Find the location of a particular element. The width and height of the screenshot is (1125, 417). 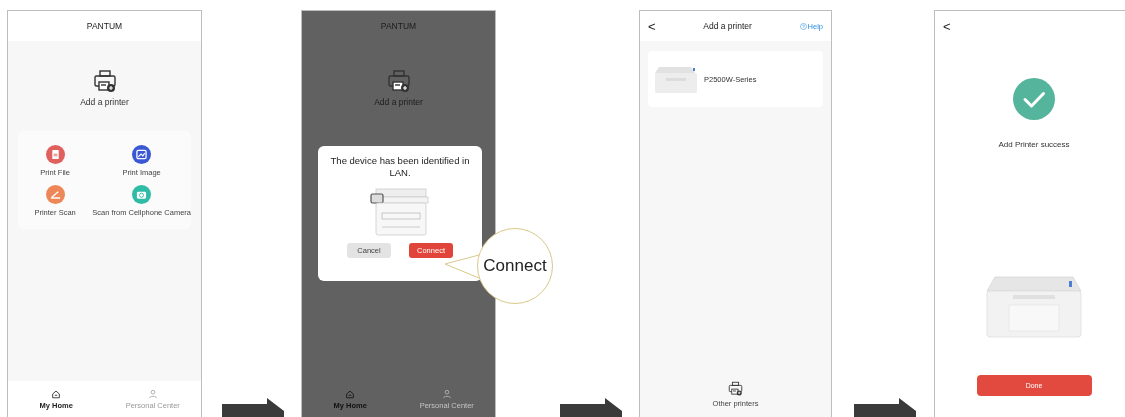

leader-line is located at coordinates (462, 266).